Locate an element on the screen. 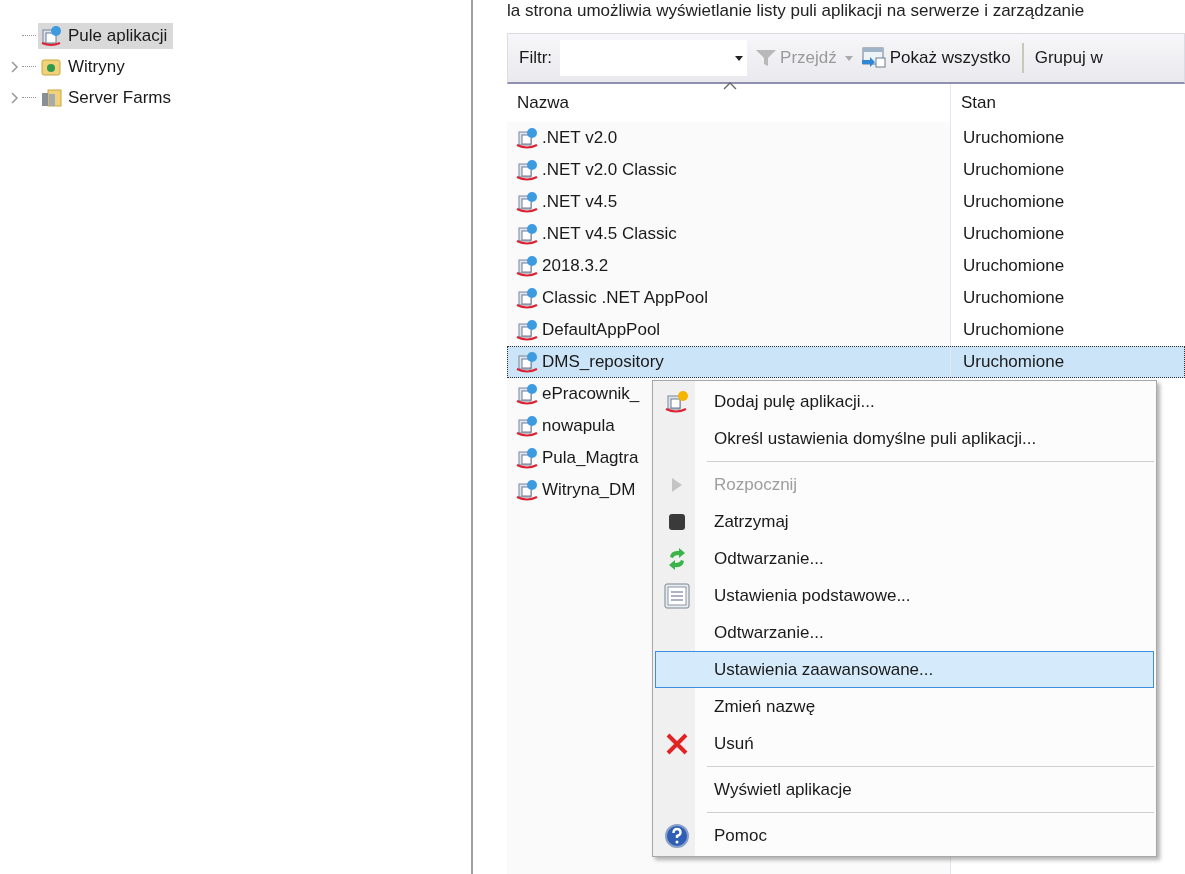 The image size is (1185, 874). tree-item: Server Farms is located at coordinates (107, 97).